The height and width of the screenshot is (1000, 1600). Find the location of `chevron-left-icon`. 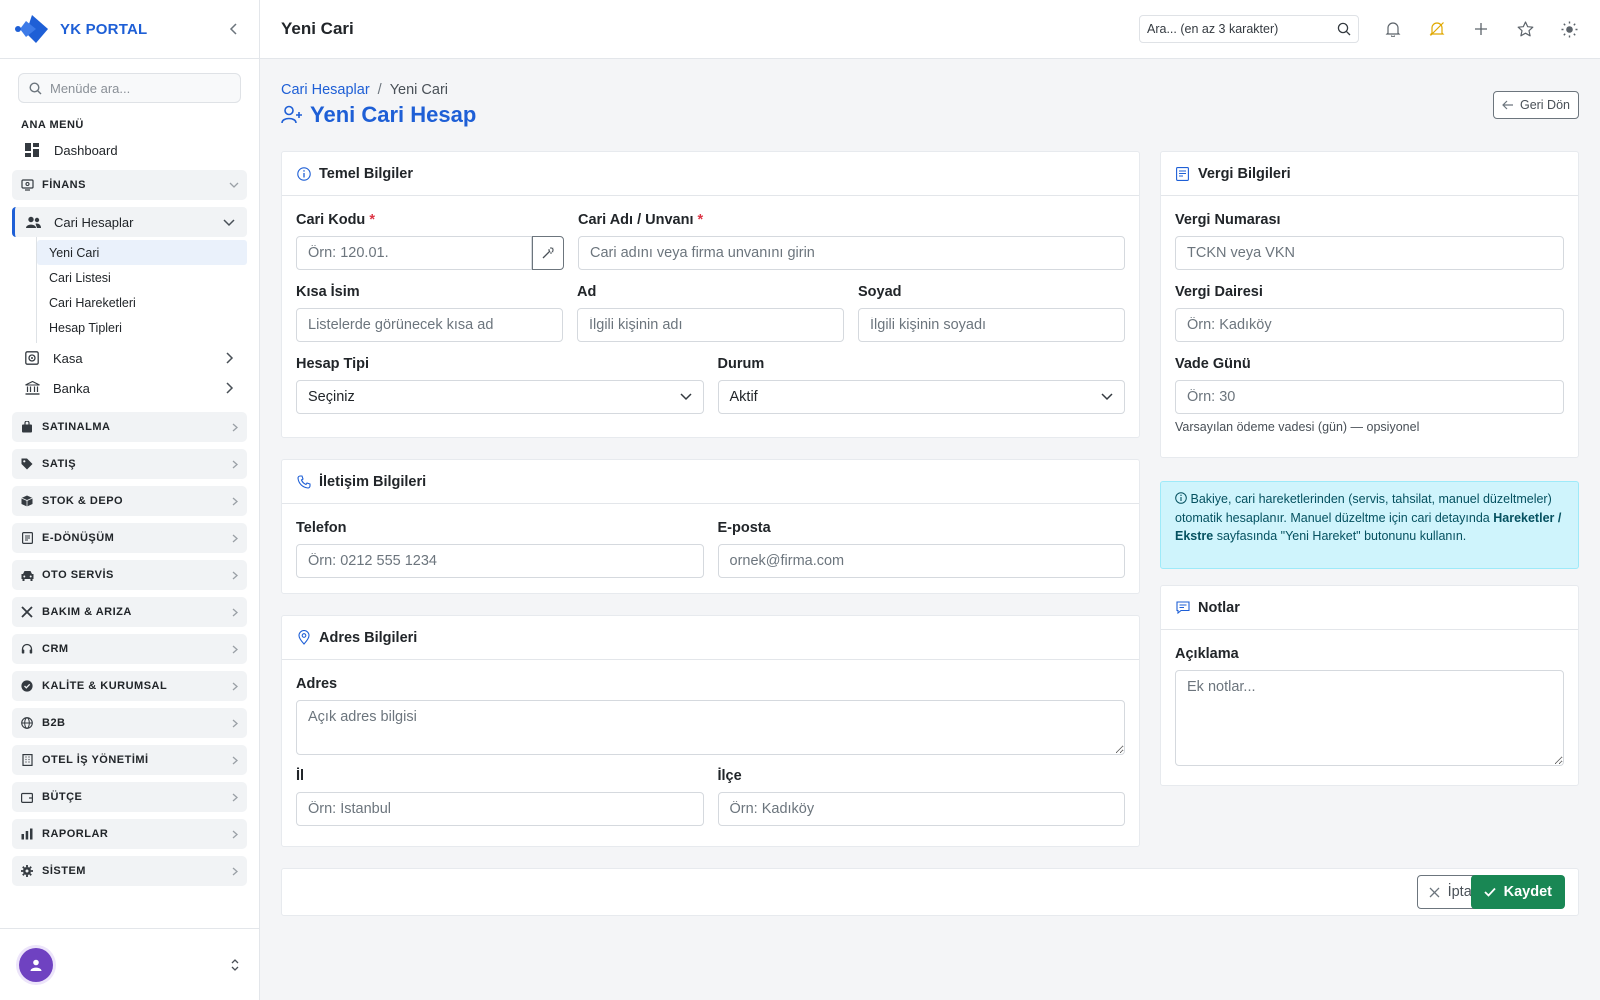

chevron-left-icon is located at coordinates (233, 29).